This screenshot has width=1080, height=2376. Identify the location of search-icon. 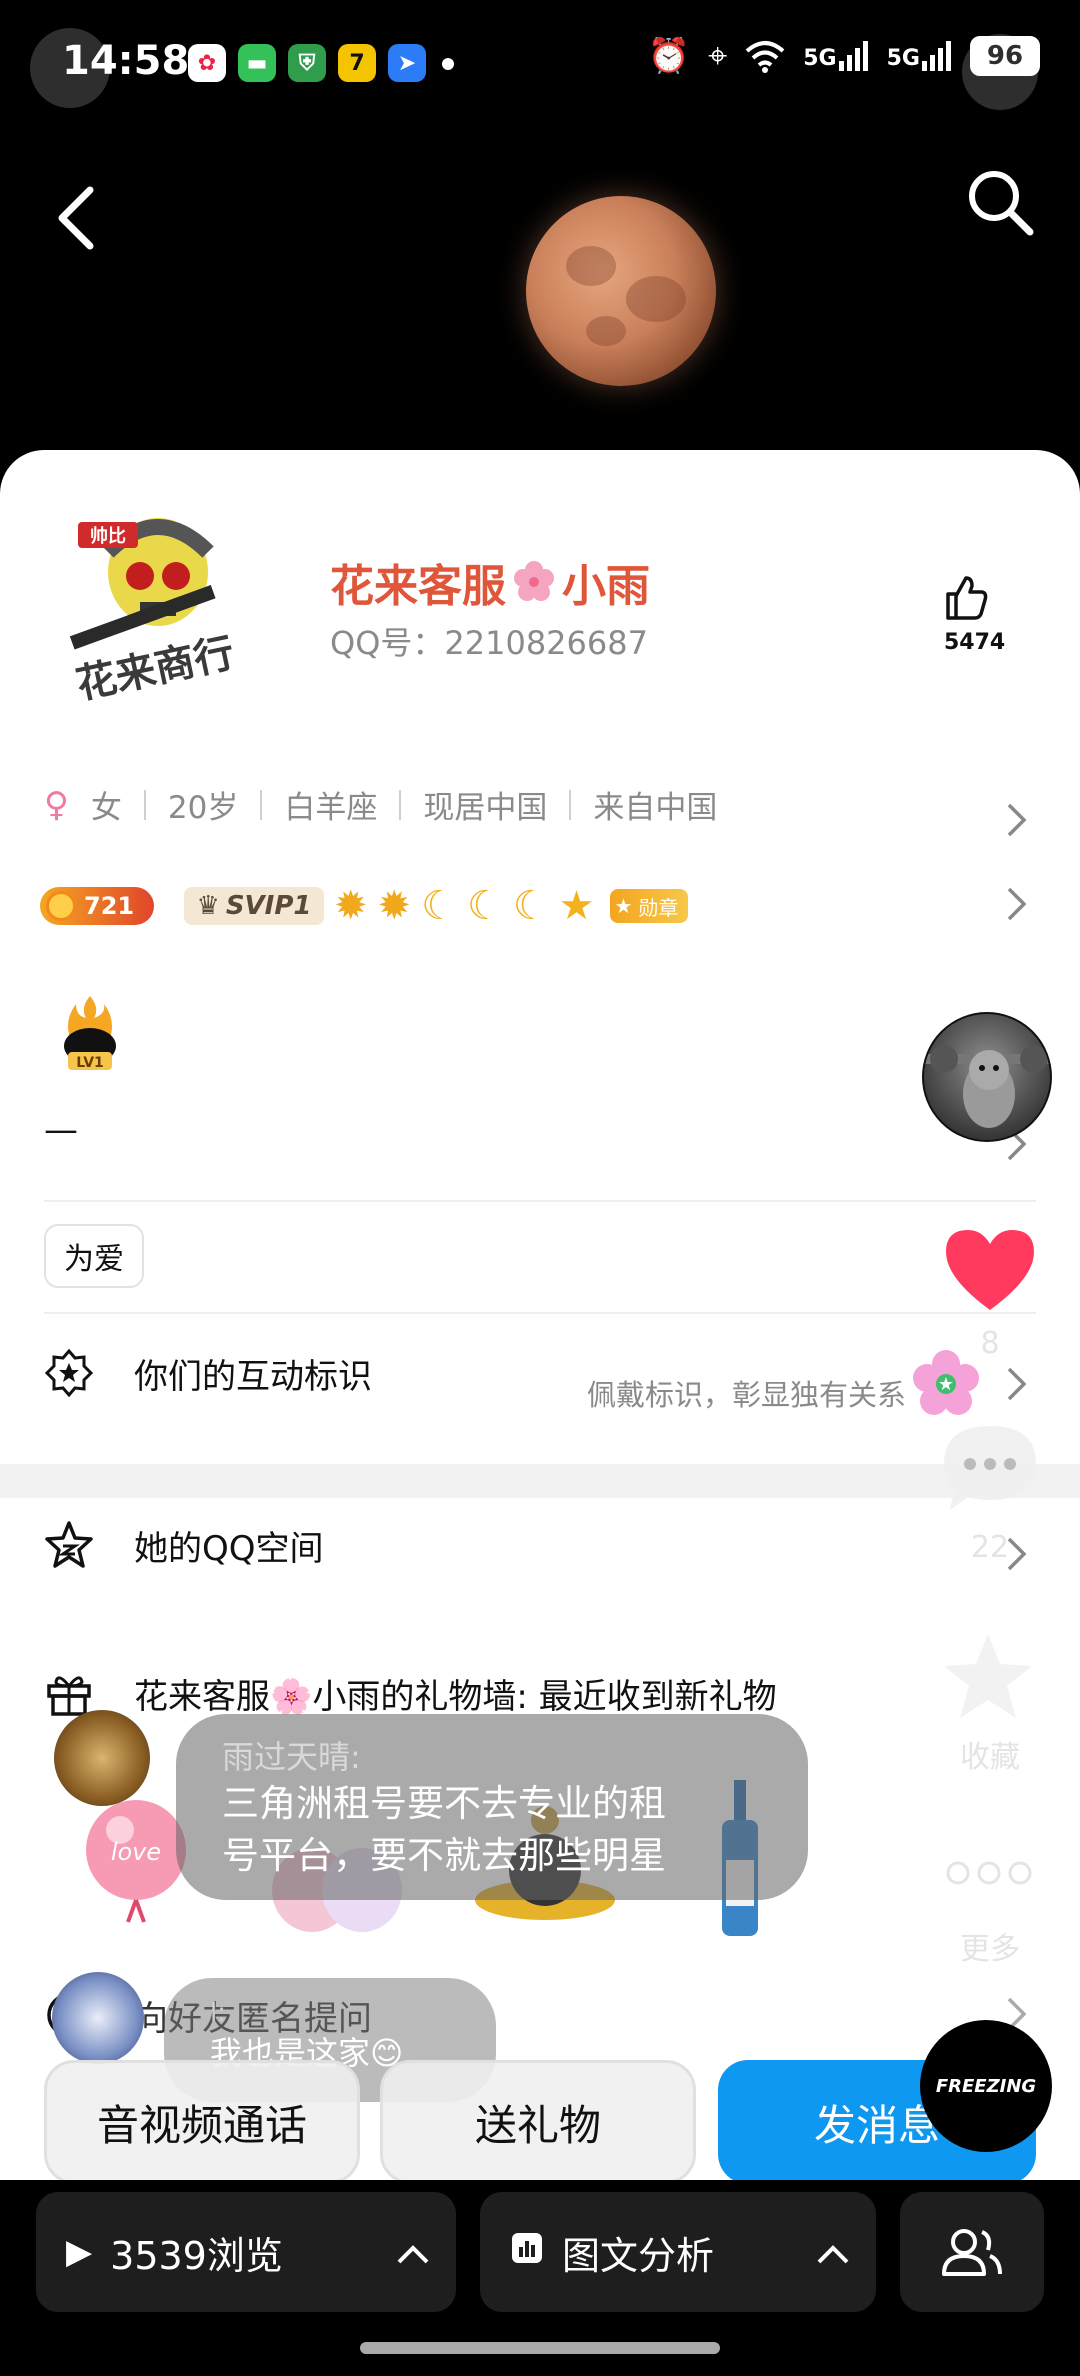
(1000, 202).